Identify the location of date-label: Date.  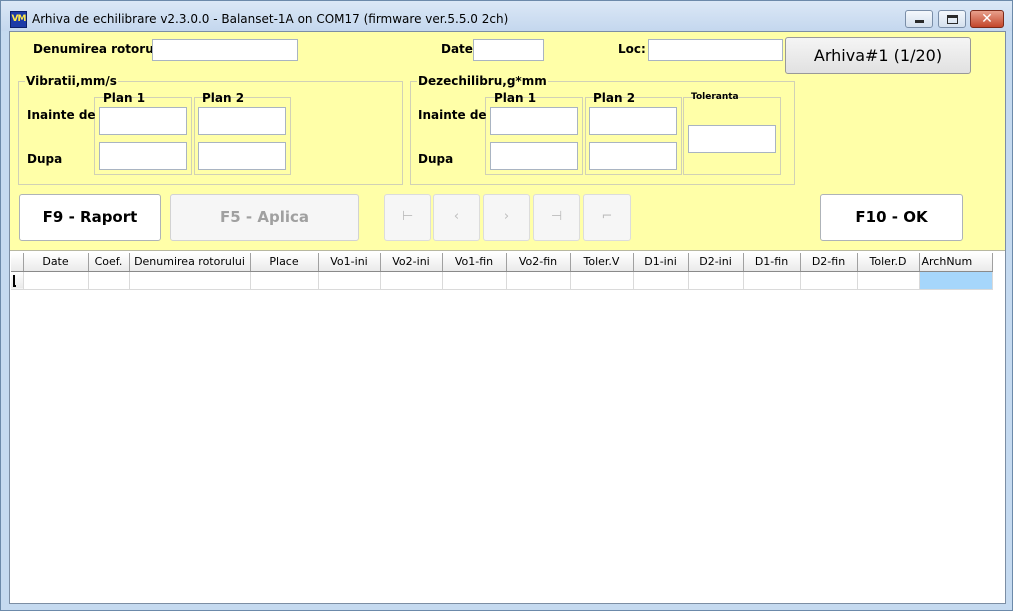
(457, 49).